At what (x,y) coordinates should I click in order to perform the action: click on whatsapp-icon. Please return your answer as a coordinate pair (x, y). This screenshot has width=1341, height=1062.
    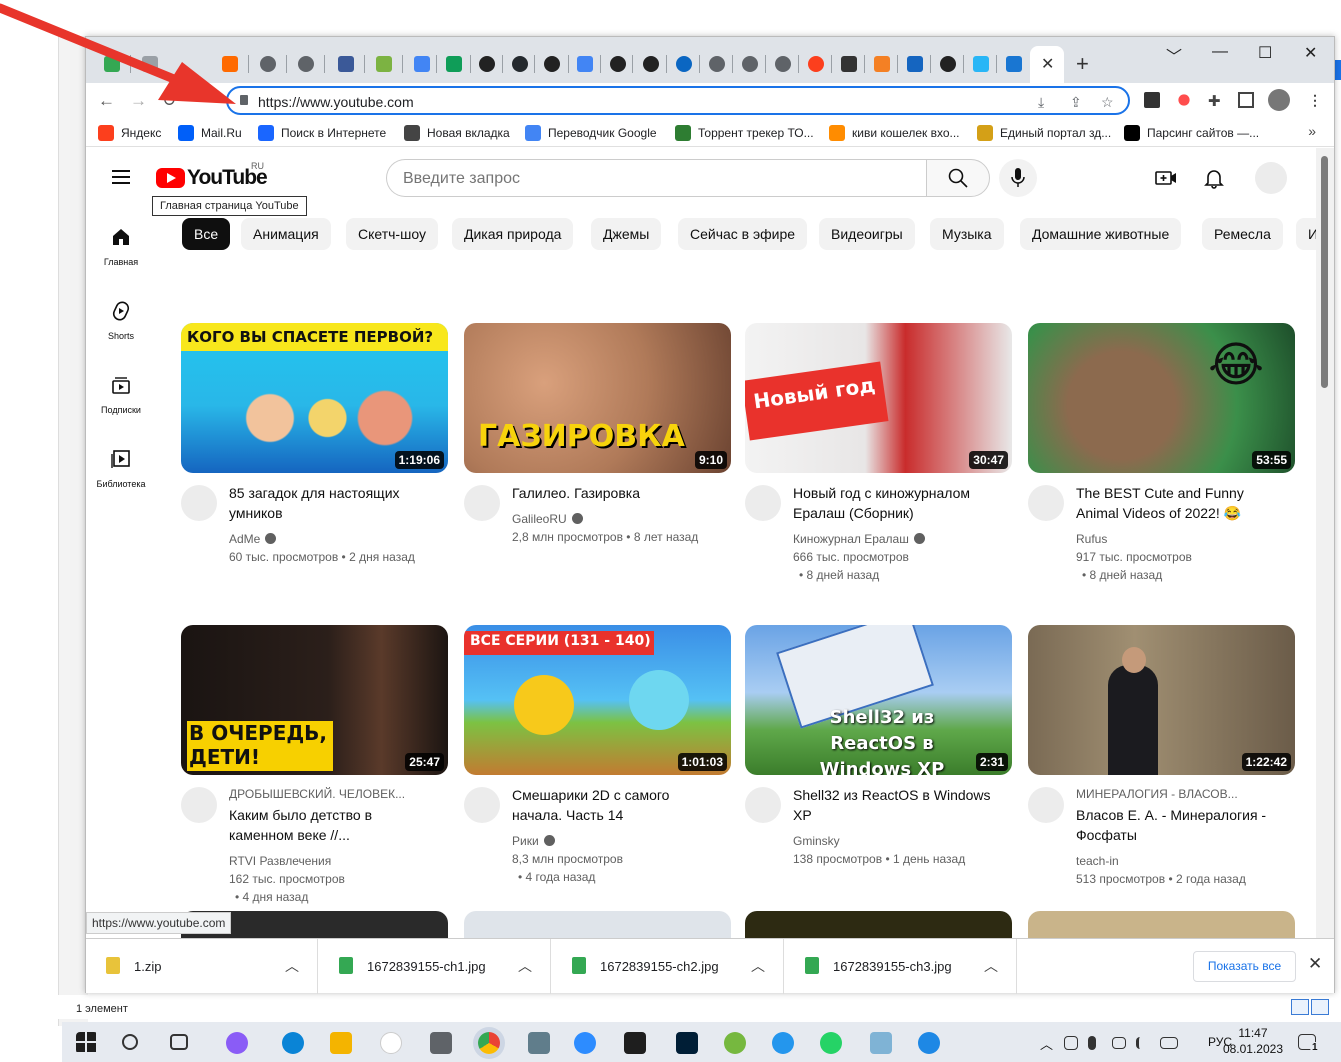
    Looking at the image, I should click on (831, 1043).